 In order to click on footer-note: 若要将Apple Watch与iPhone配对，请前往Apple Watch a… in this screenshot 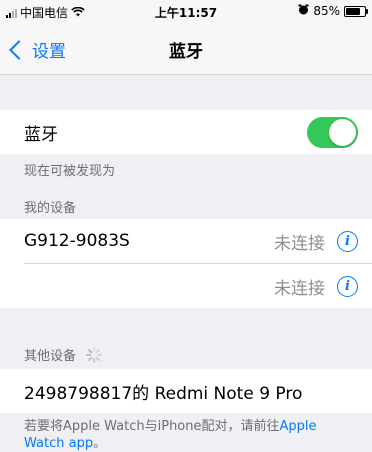, I will do `click(191, 435)`.